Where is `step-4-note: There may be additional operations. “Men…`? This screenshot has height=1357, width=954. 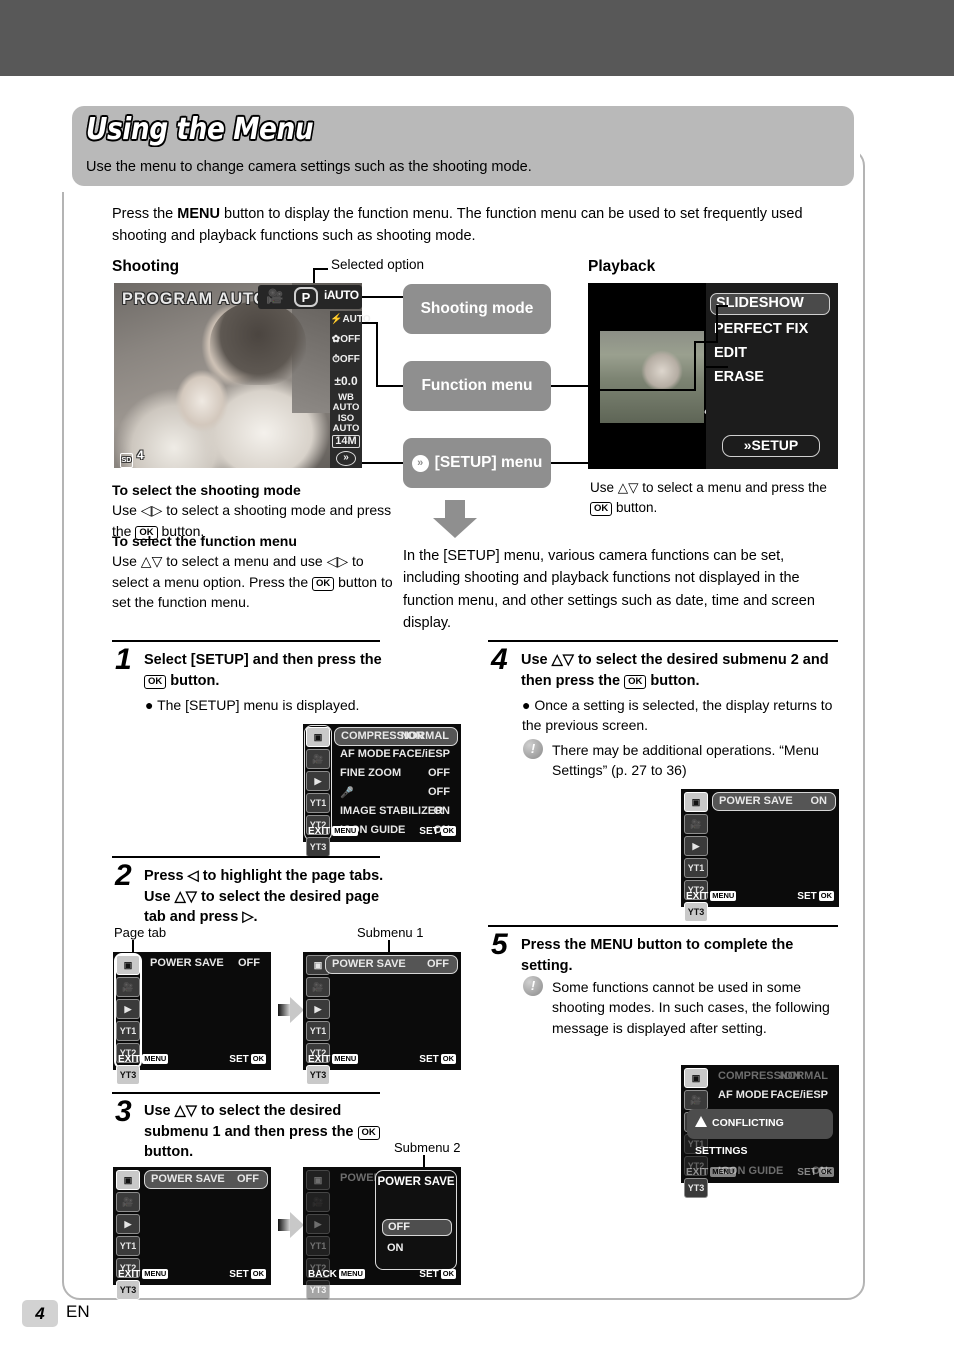 step-4-note: There may be additional operations. “Men… is located at coordinates (685, 760).